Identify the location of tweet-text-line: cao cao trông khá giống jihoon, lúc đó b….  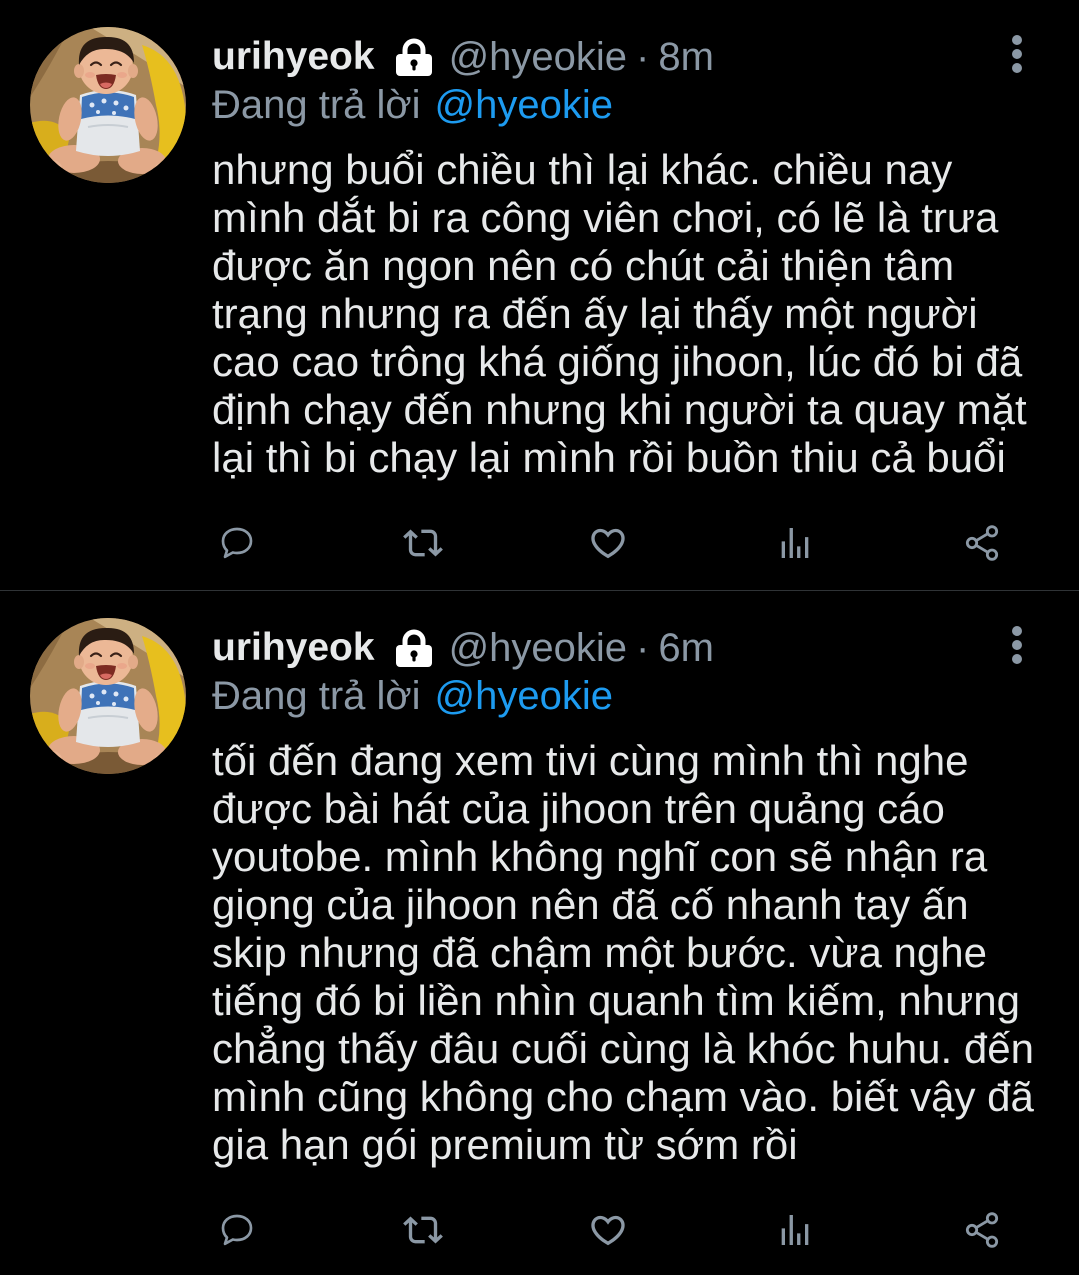
(617, 361).